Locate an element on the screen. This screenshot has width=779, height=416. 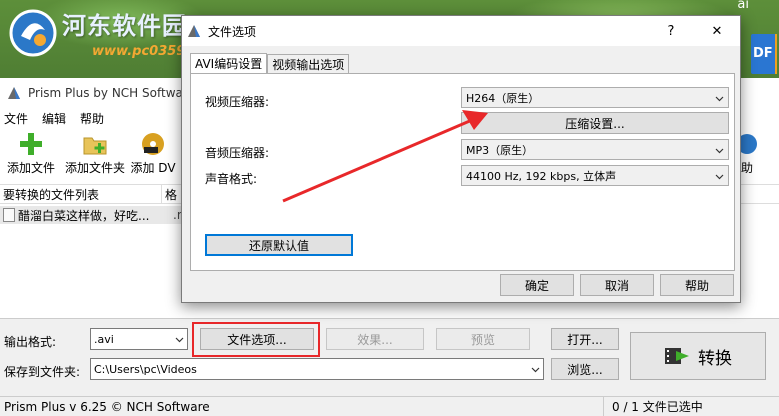
save-folder-label: 保存到文件夹: is located at coordinates (42, 372).